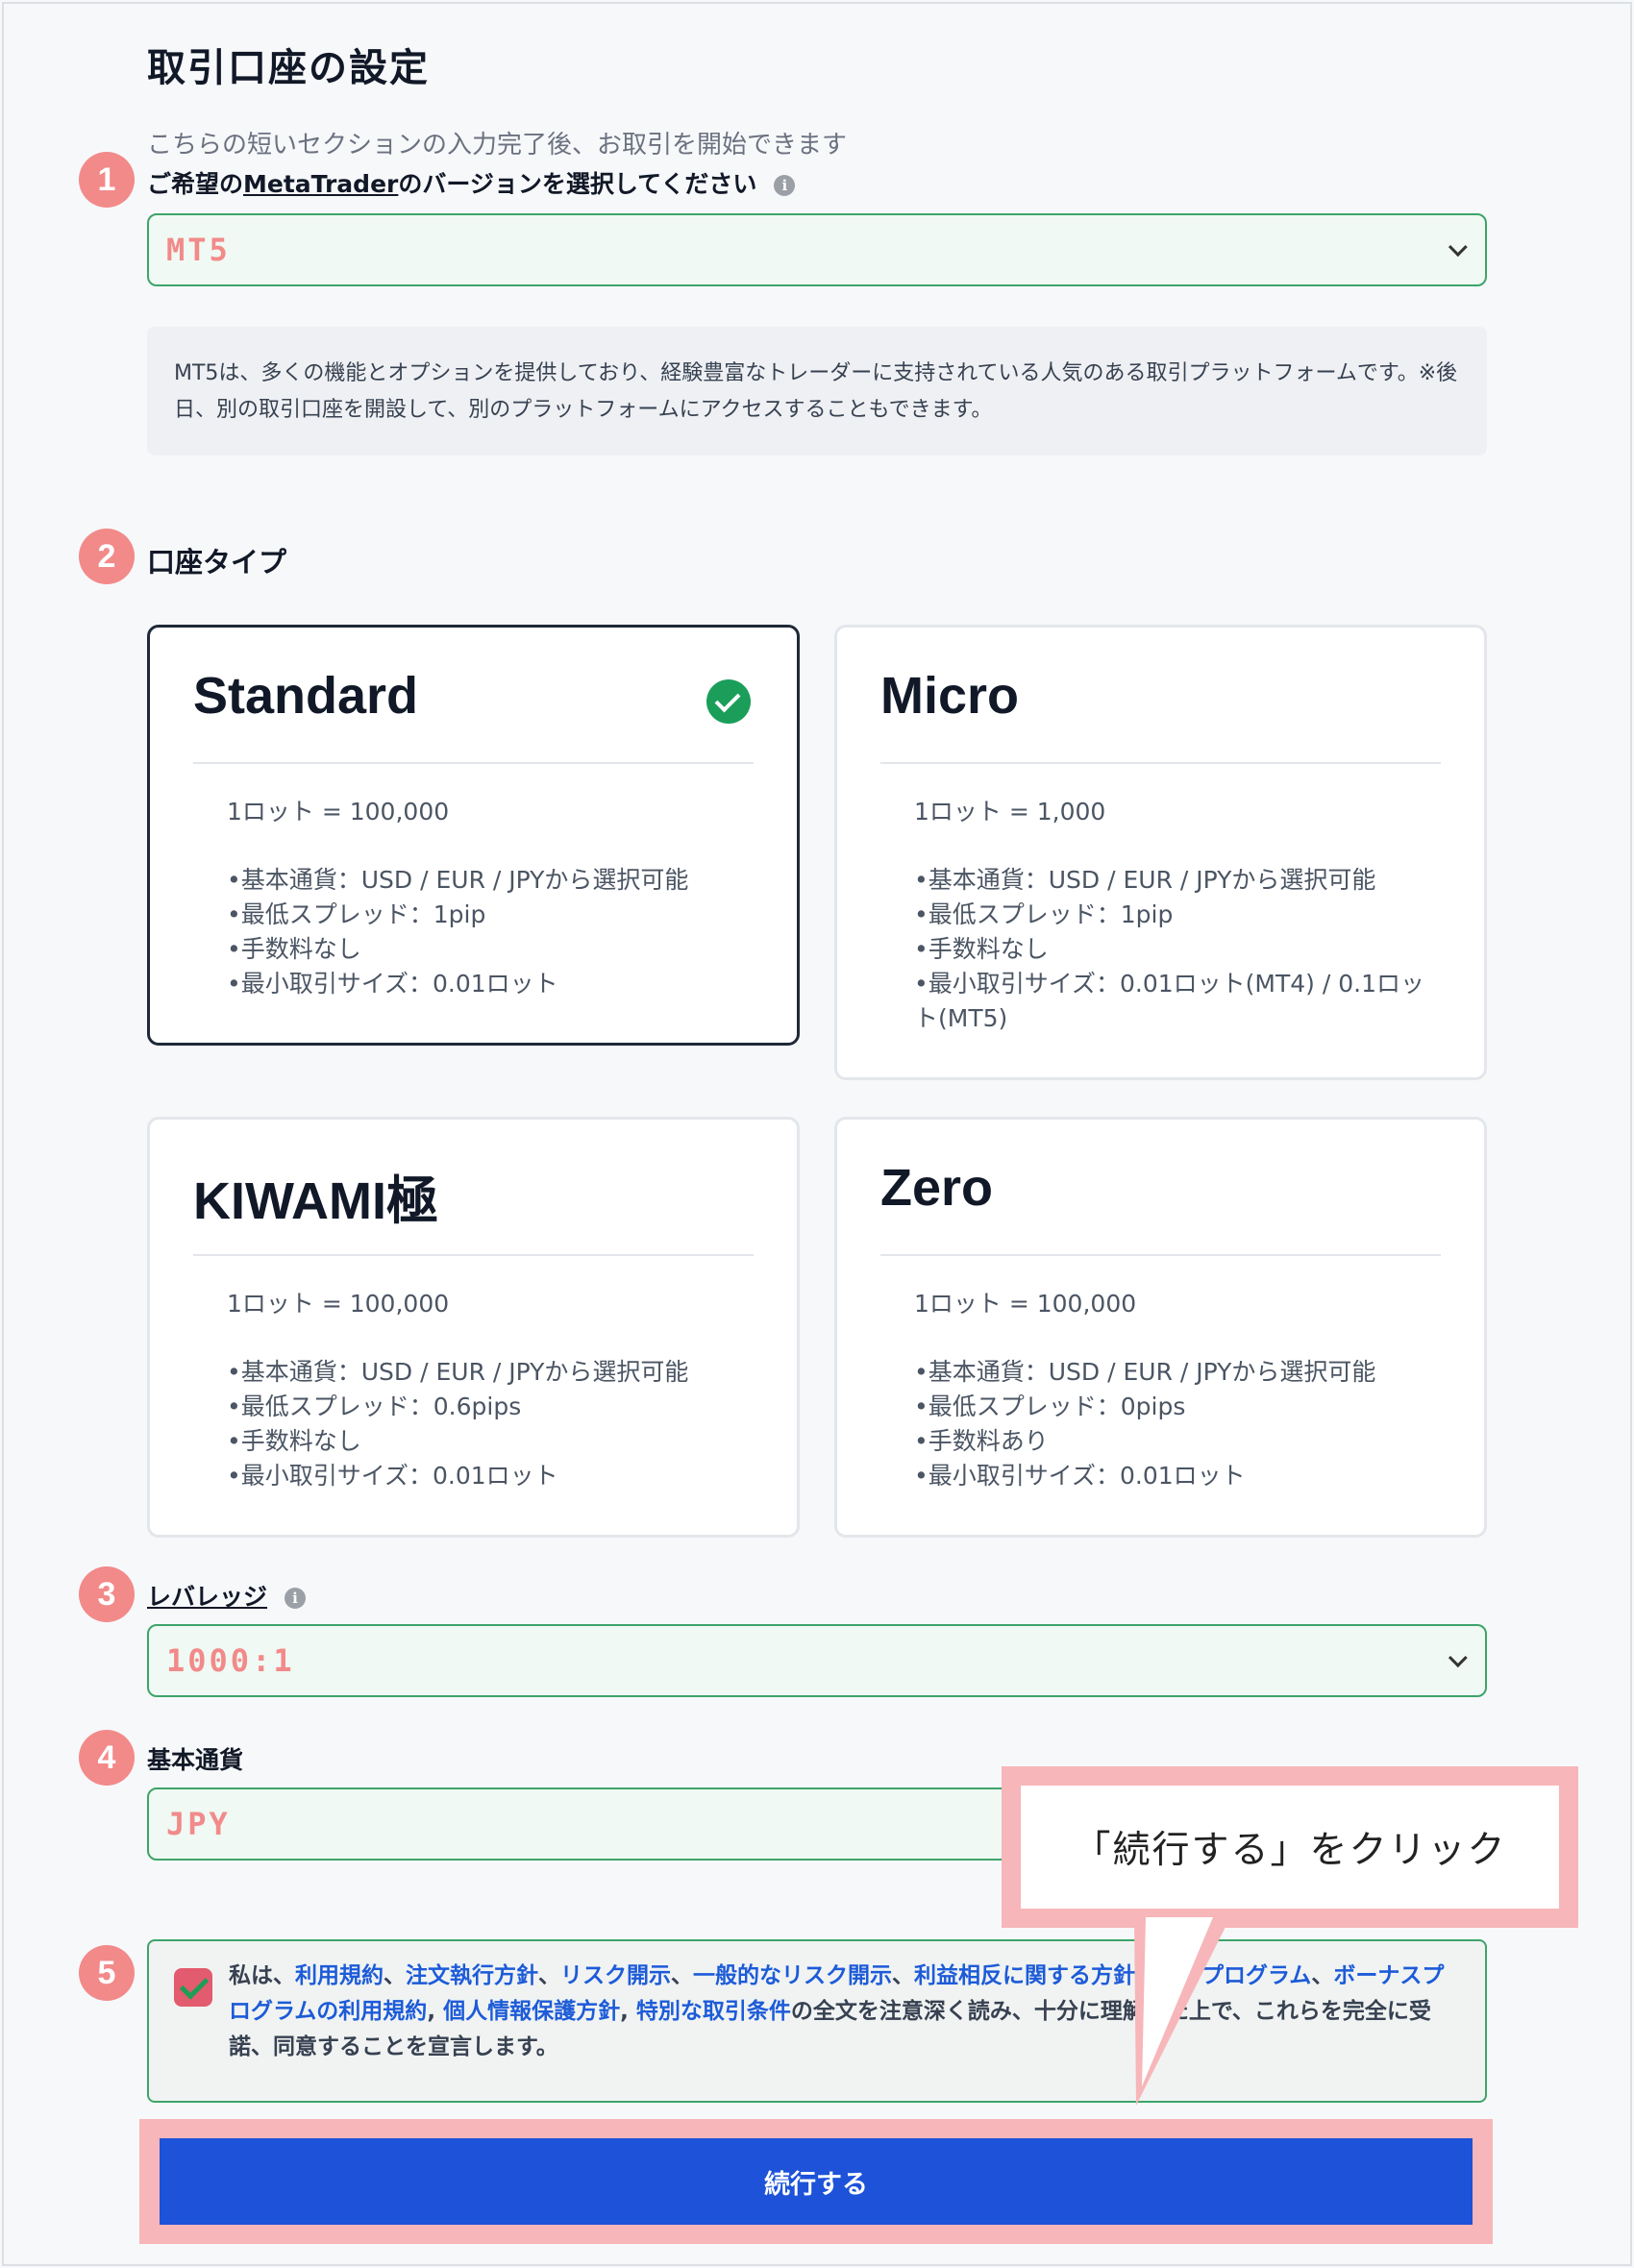  I want to click on account-card-lot: 1ロット = 1,000, so click(1010, 812).